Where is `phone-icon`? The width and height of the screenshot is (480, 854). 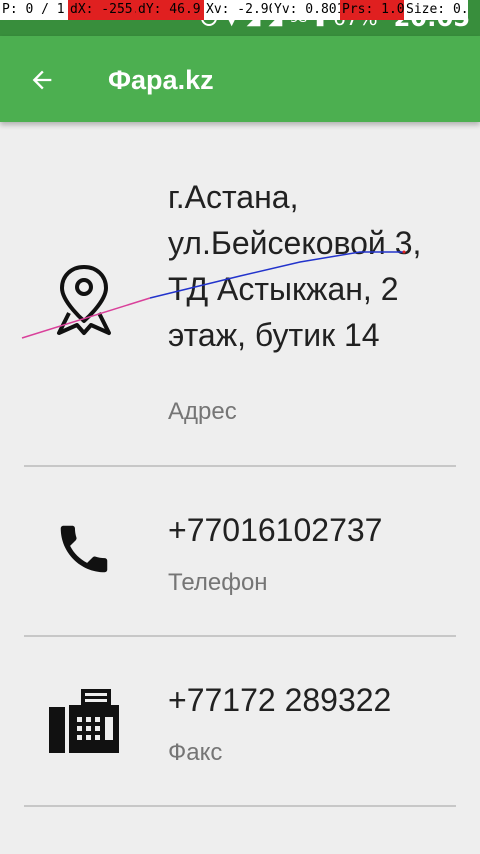
phone-icon is located at coordinates (84, 549).